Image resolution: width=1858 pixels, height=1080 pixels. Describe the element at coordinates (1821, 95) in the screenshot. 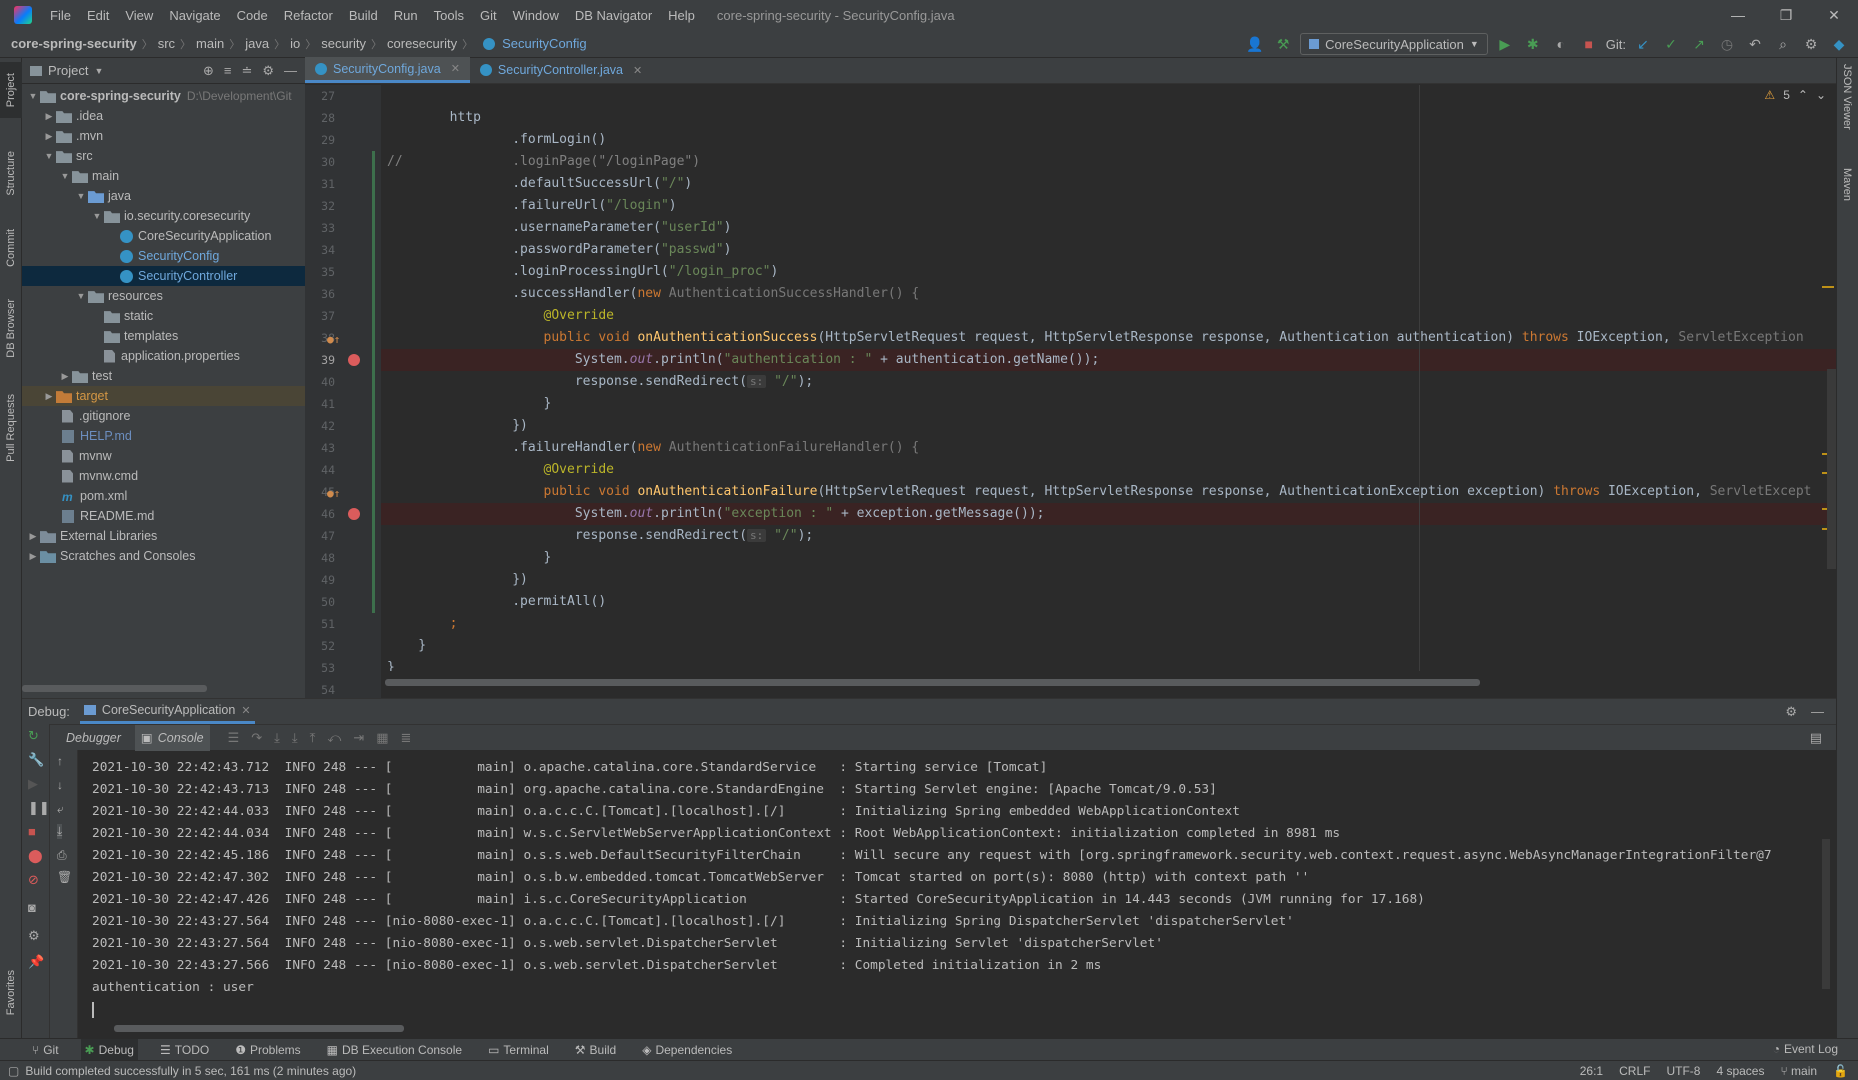

I see `chevron-down-icon: ⌄` at that location.